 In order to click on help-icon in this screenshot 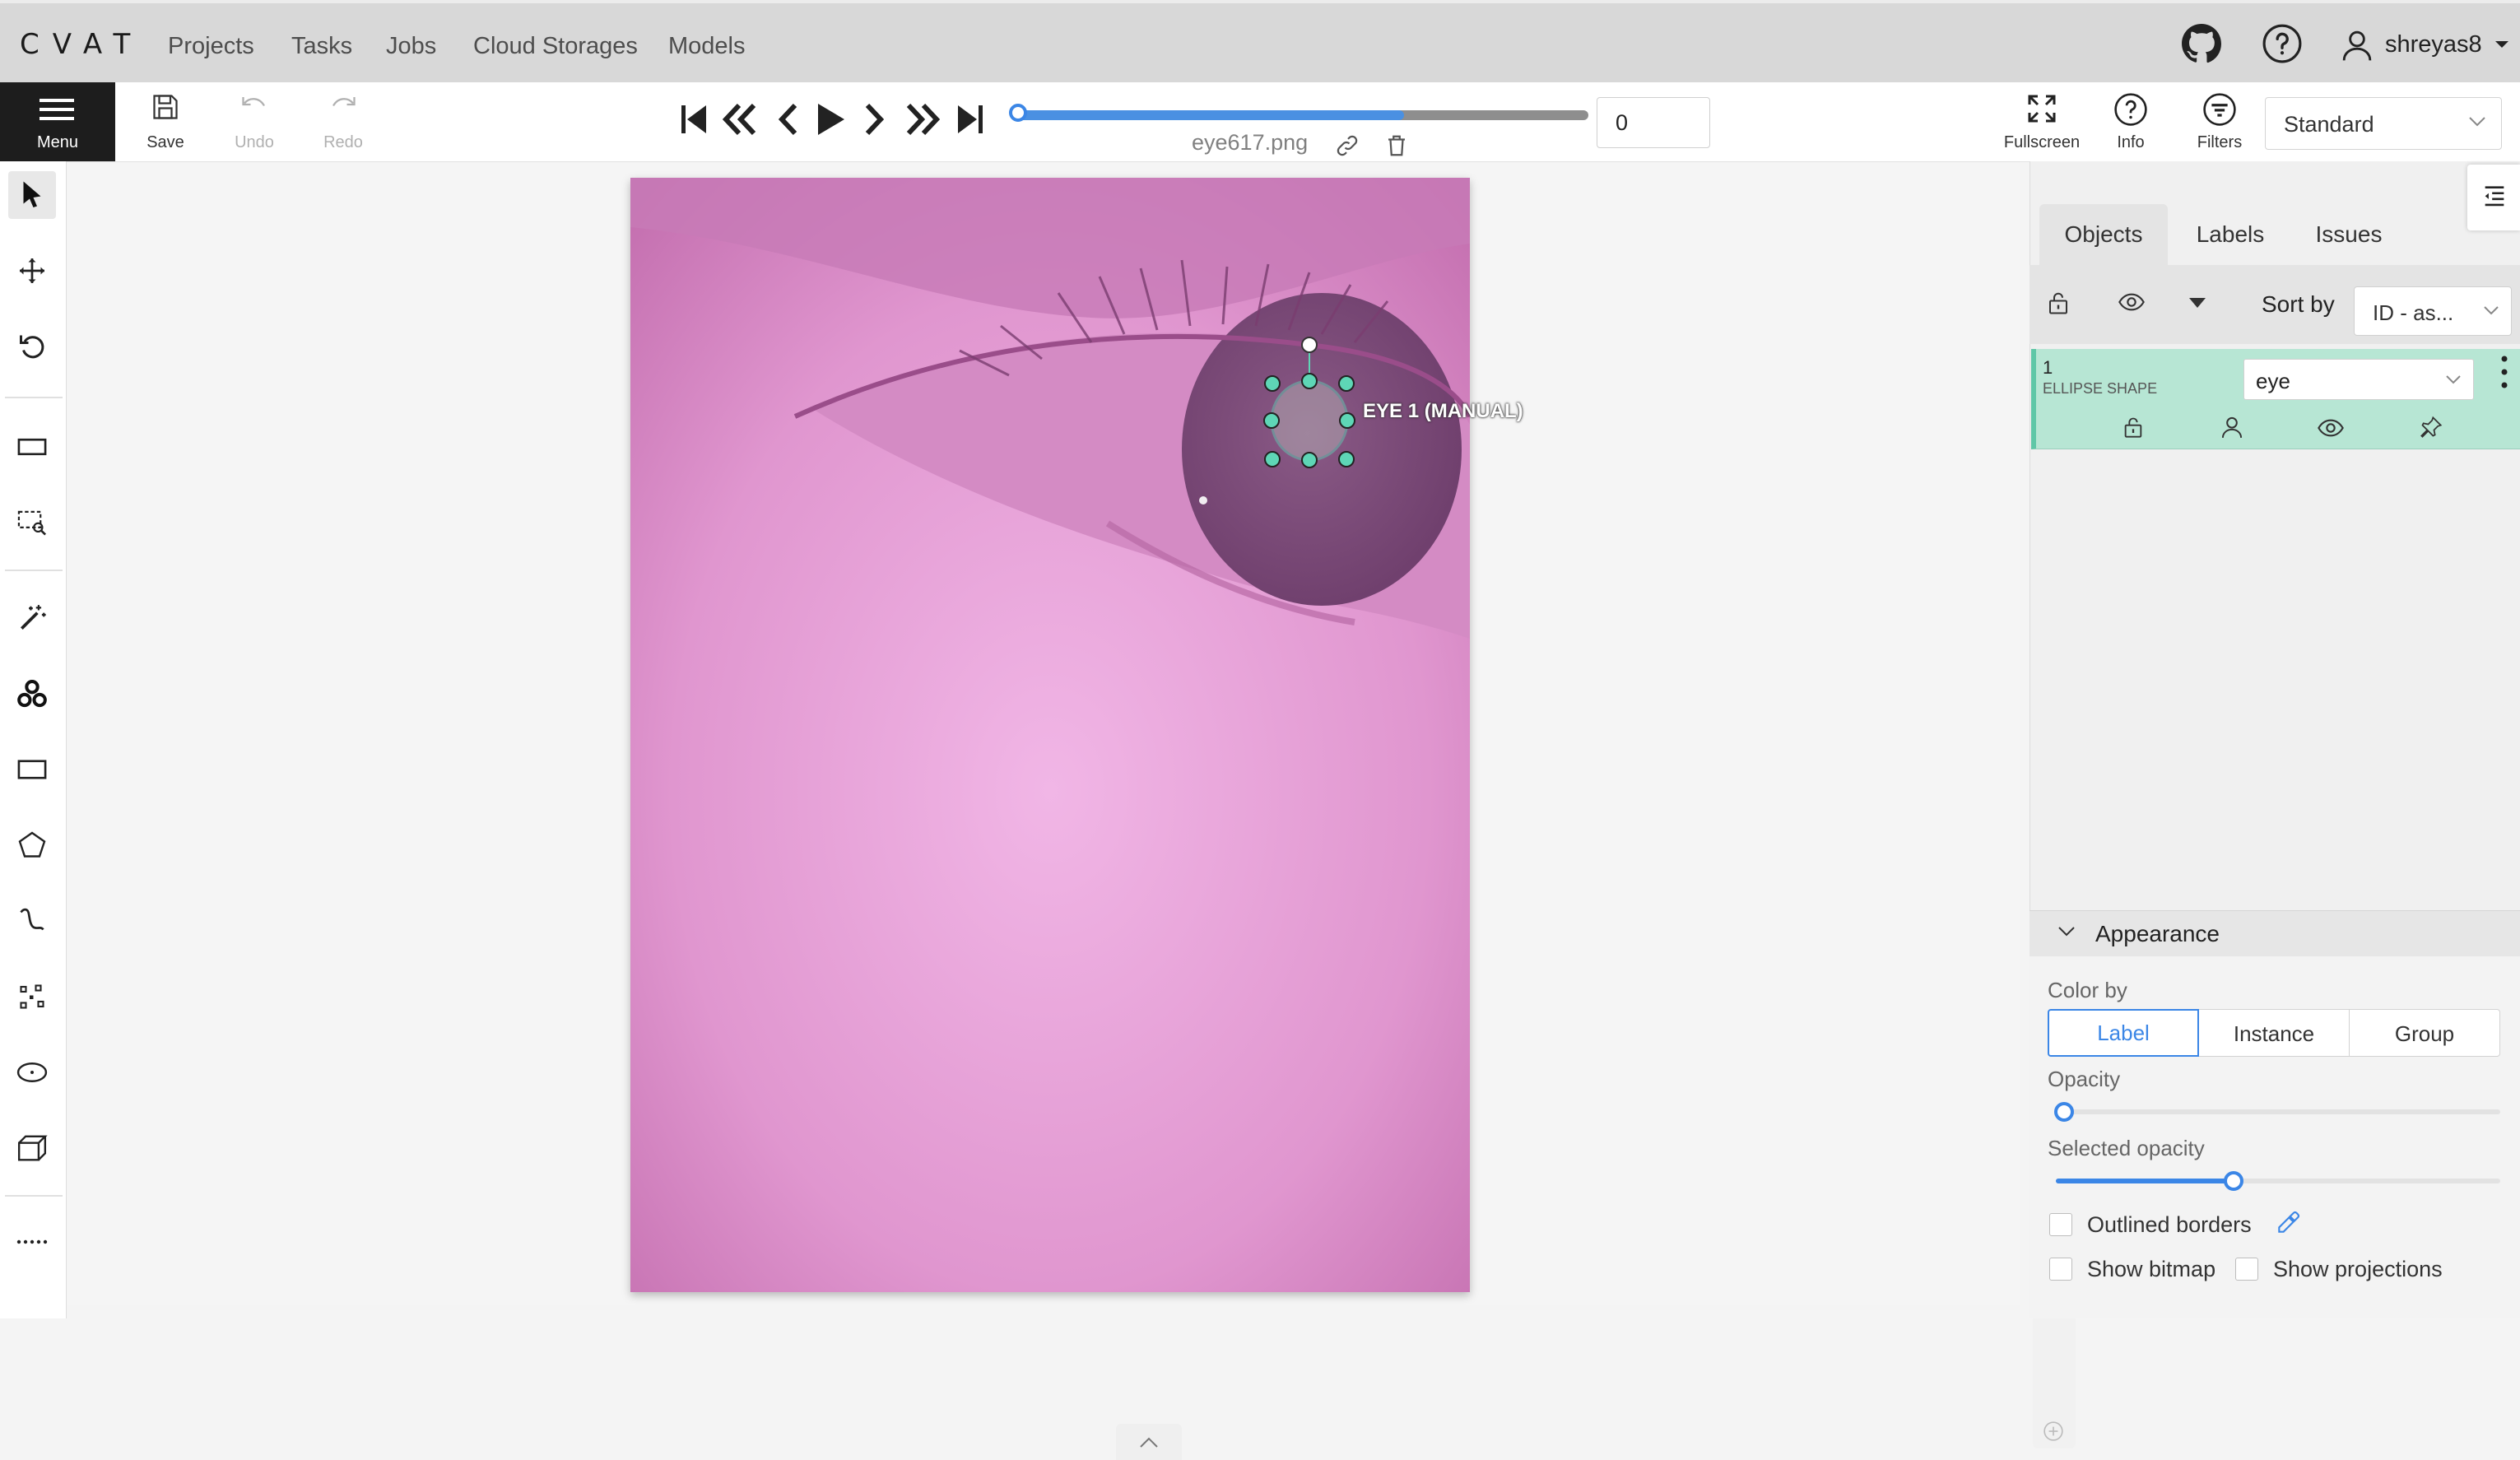, I will do `click(2282, 43)`.